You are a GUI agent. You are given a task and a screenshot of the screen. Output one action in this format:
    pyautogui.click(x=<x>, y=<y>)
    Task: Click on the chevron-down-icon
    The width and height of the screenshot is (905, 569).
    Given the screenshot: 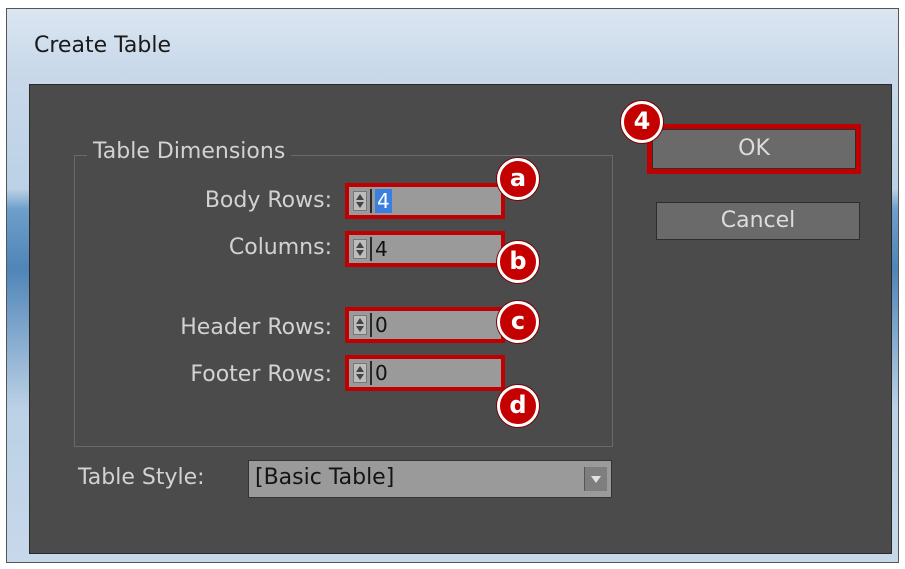 What is the action you would take?
    pyautogui.click(x=595, y=479)
    